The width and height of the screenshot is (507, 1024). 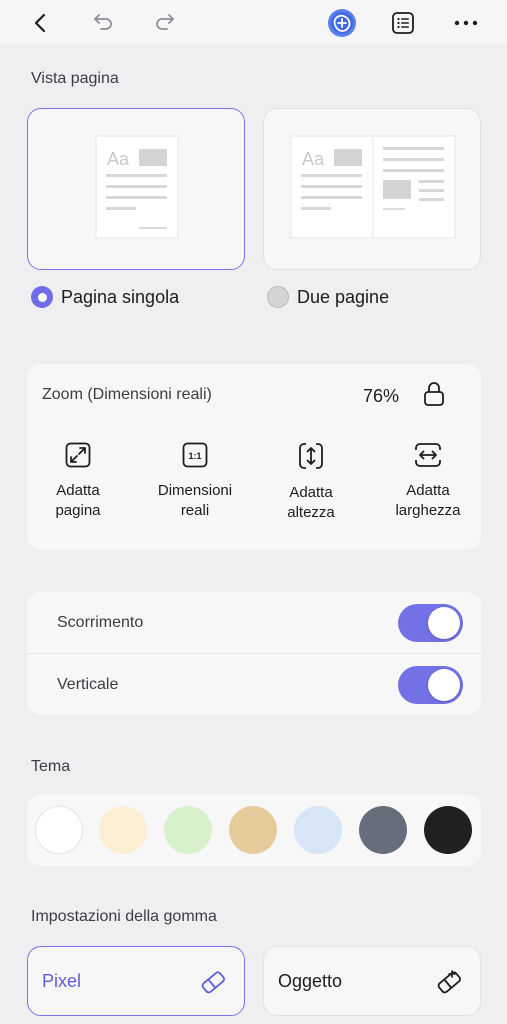 What do you see at coordinates (254, 684) in the screenshot?
I see `vertical-row: Verticale` at bounding box center [254, 684].